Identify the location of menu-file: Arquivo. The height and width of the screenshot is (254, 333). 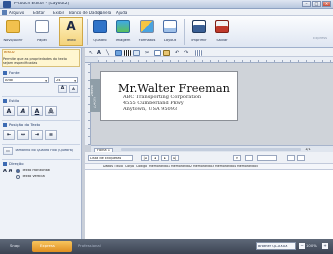
(16, 13).